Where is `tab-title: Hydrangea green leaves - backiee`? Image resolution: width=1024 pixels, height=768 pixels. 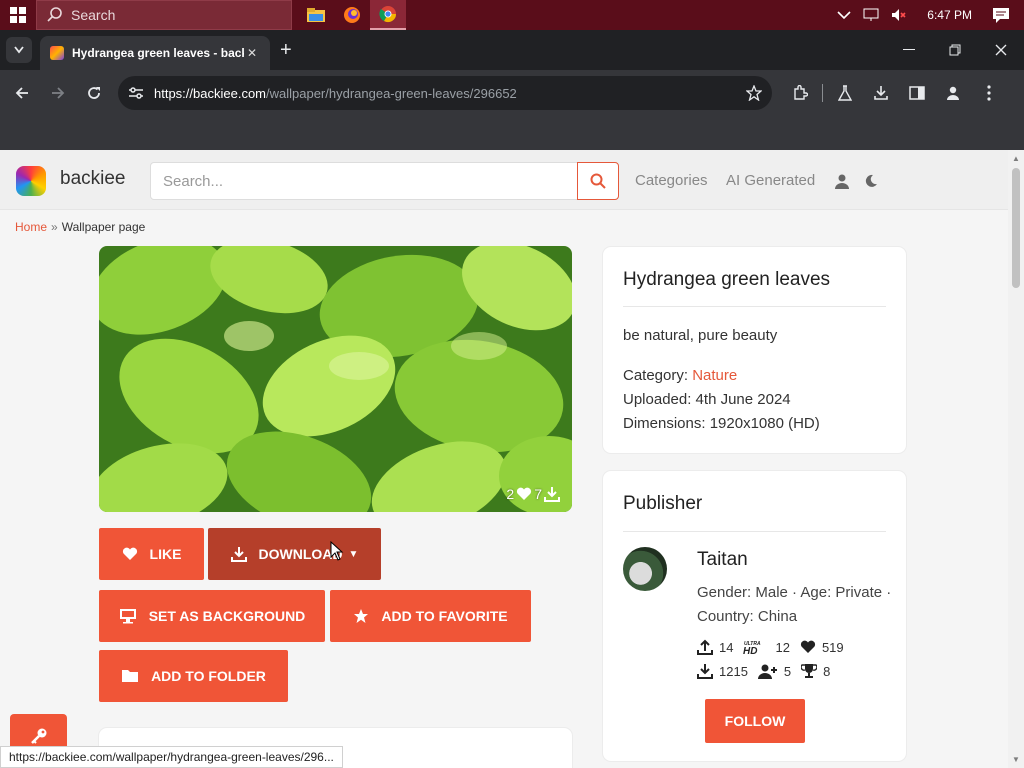
tab-title: Hydrangea green leaves - backiee is located at coordinates (158, 53).